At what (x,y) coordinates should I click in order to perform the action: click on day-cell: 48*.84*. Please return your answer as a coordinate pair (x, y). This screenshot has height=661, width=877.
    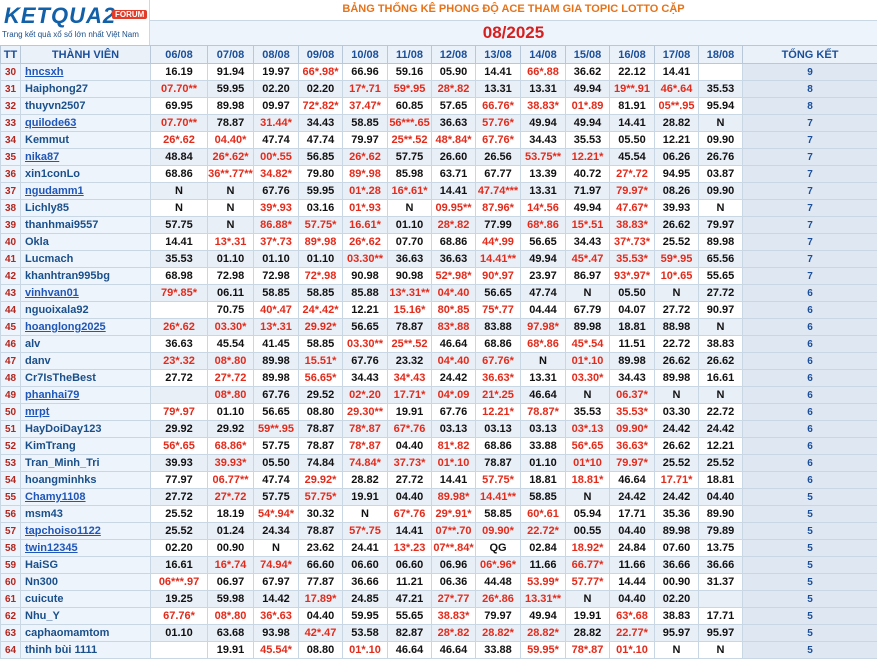
    Looking at the image, I should click on (453, 140).